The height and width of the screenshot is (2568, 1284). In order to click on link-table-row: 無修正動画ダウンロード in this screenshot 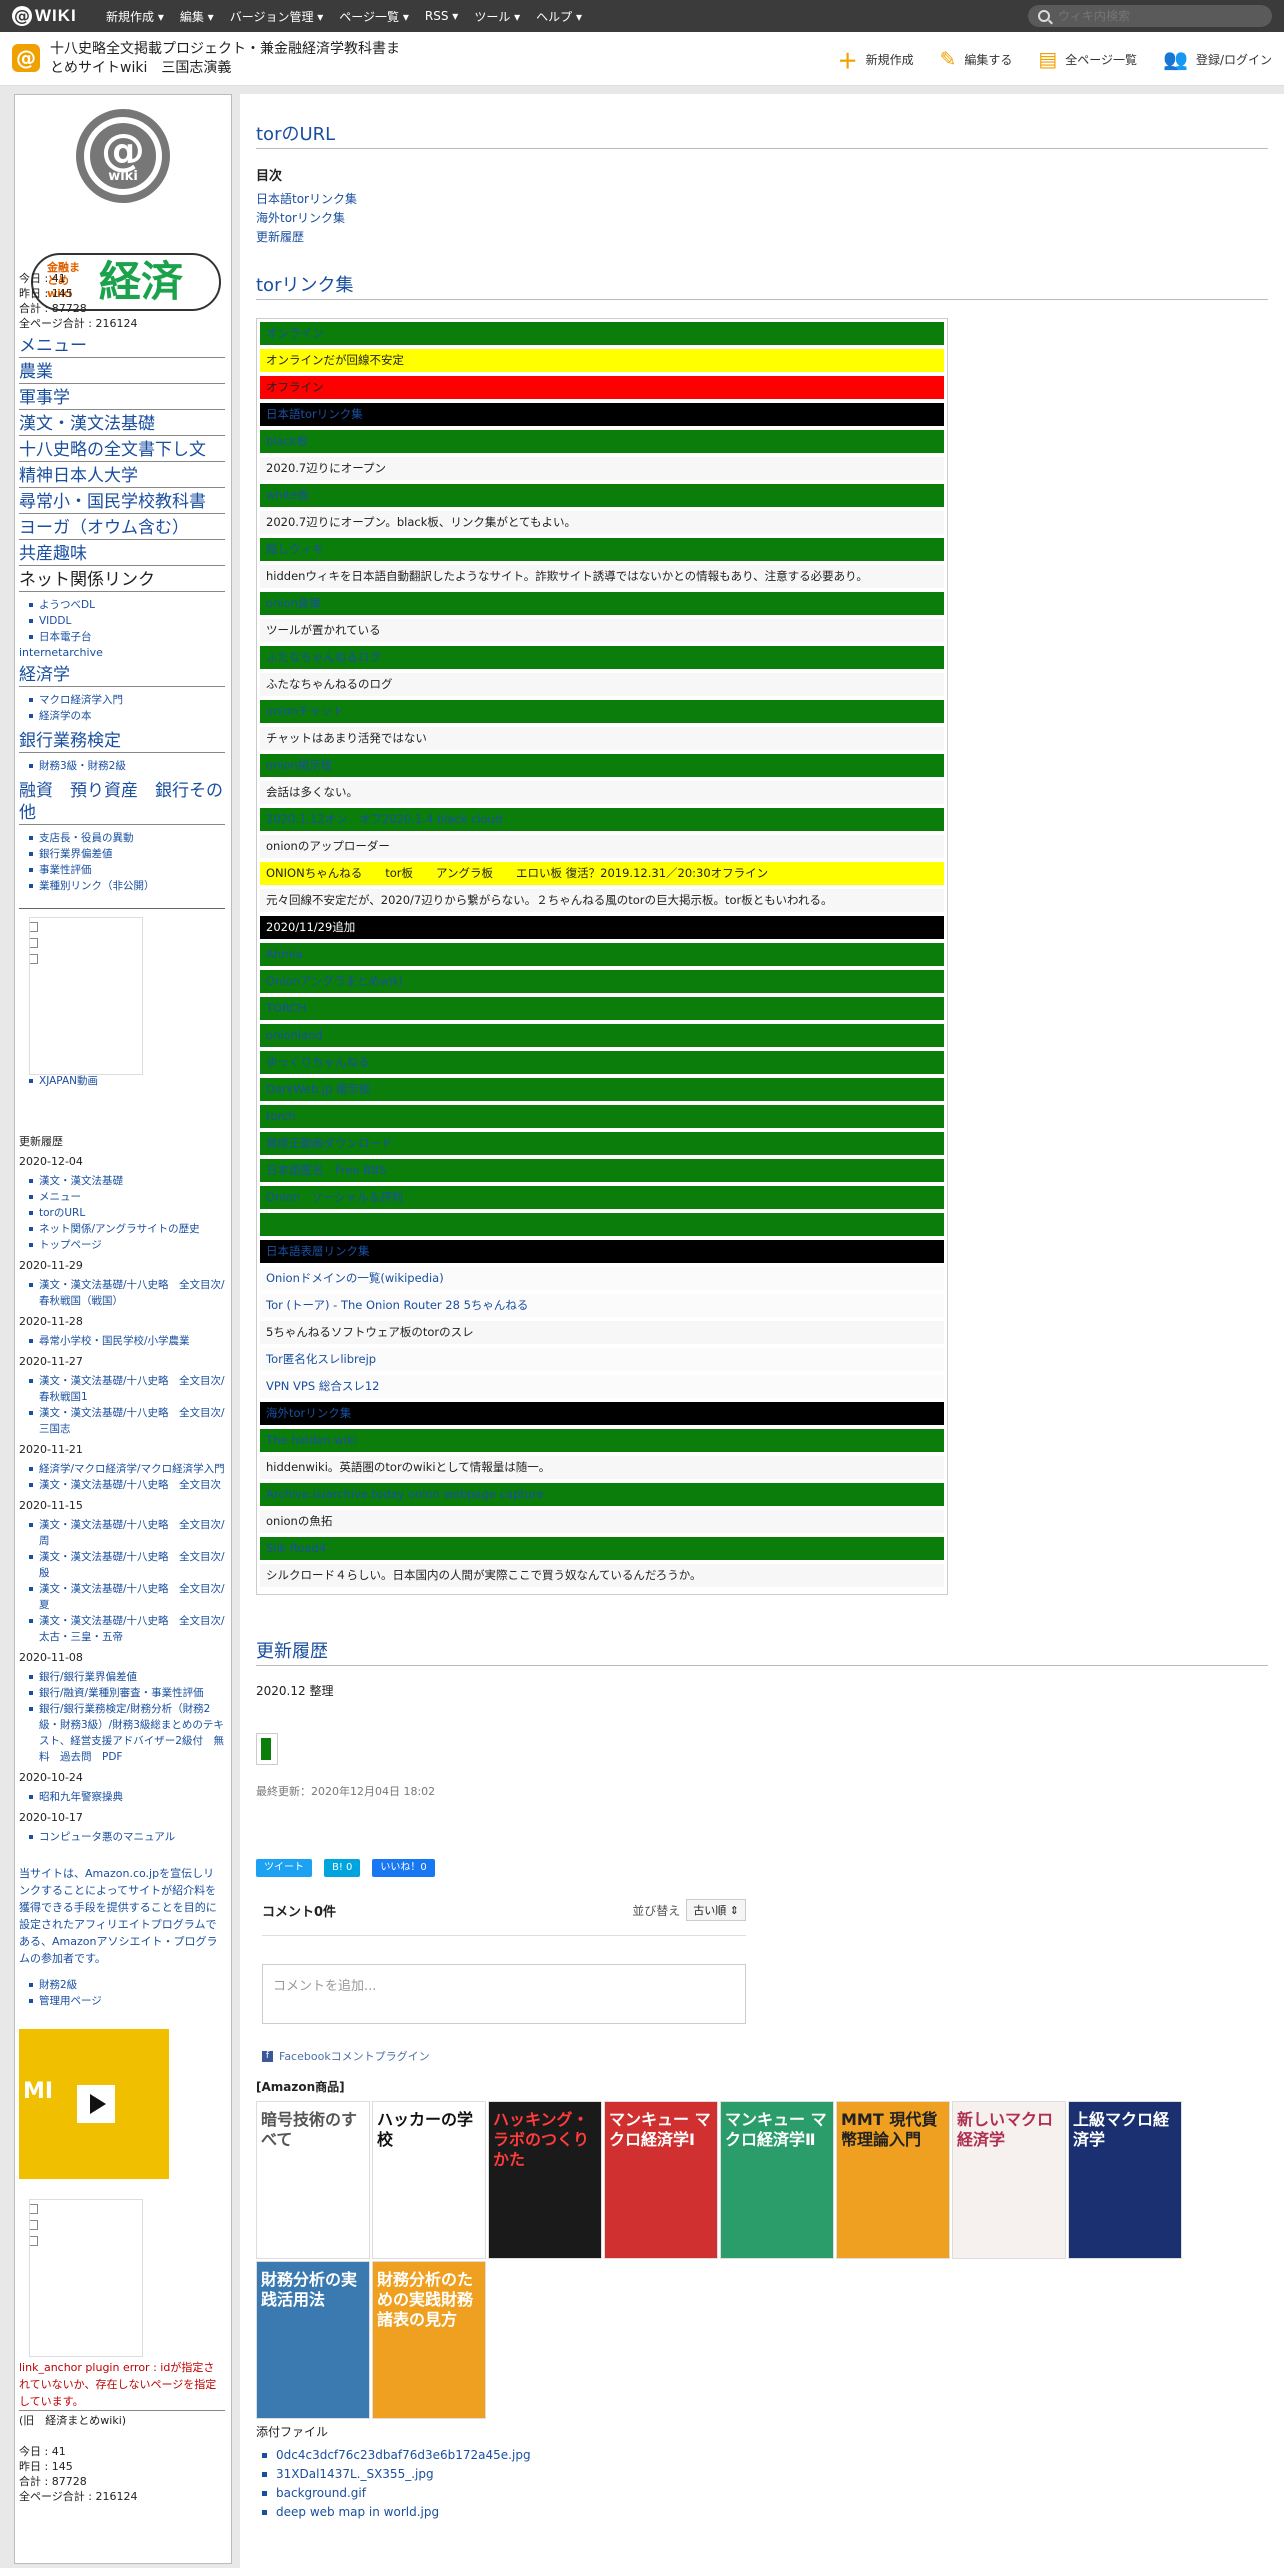, I will do `click(602, 1143)`.